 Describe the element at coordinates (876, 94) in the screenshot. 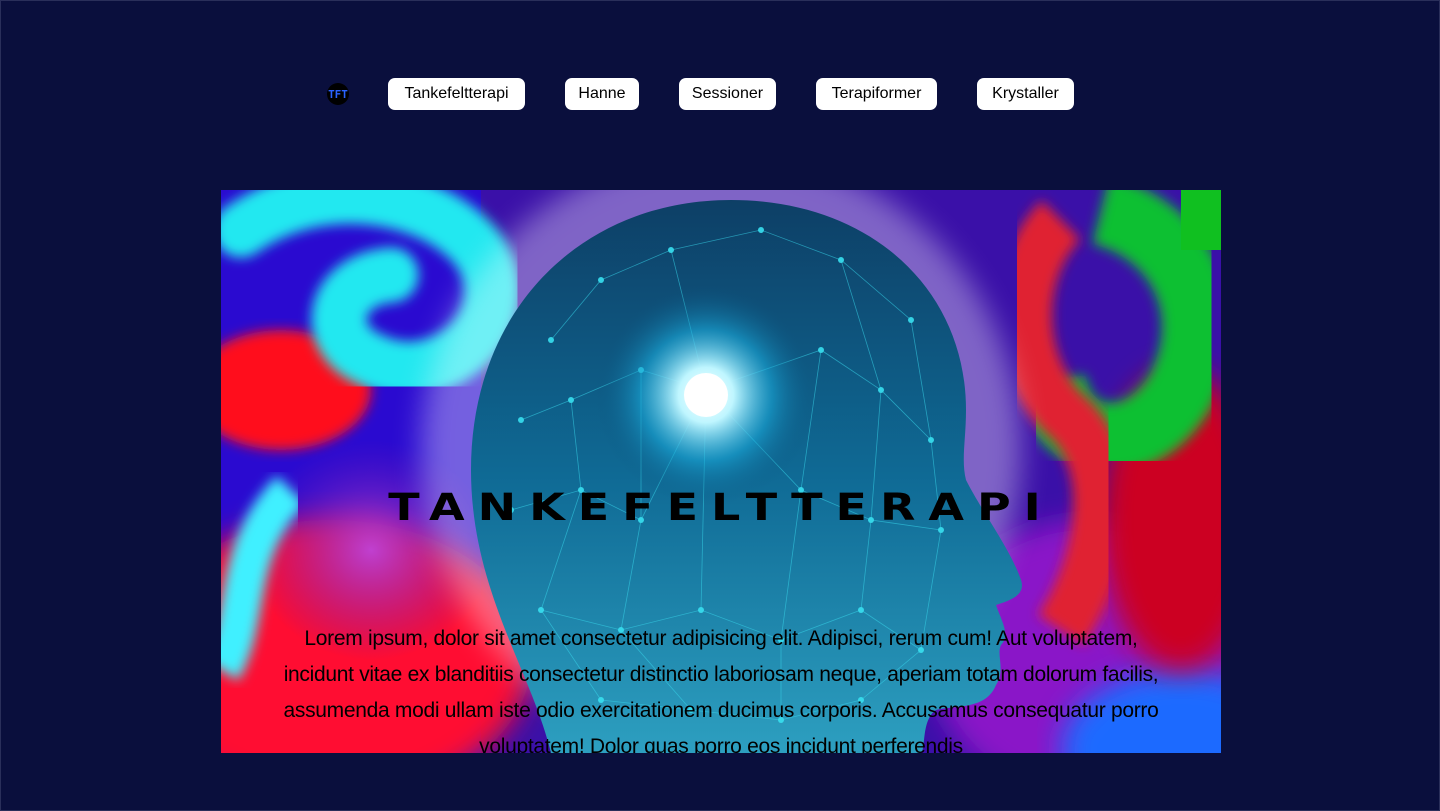

I see `nav-item-terapiformer: Terapiformer` at that location.